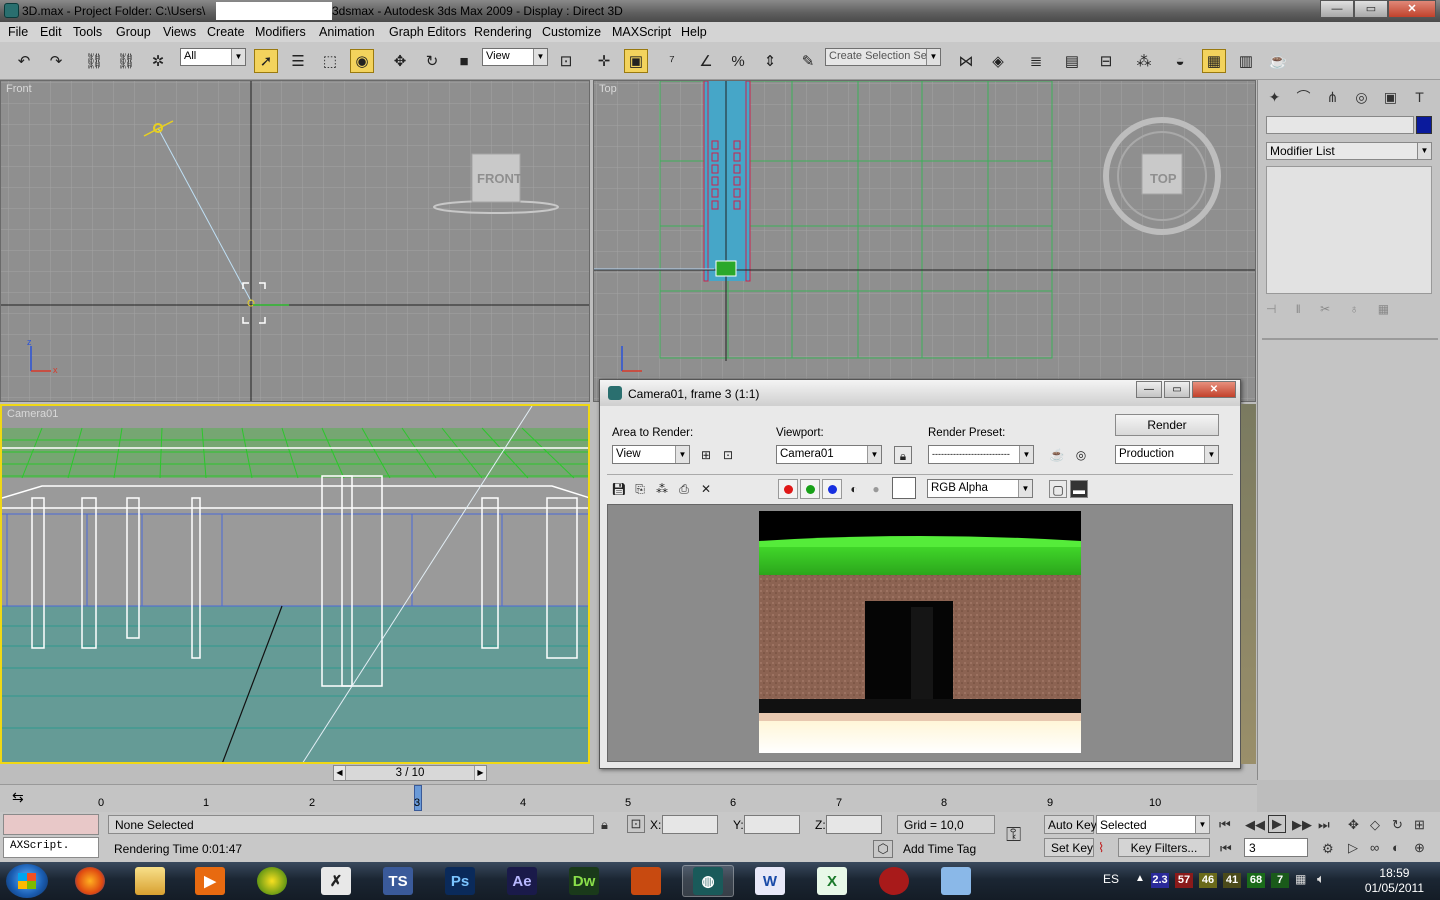 This screenshot has width=1440, height=900. I want to click on edit-named-selection-icon: ✎, so click(808, 61).